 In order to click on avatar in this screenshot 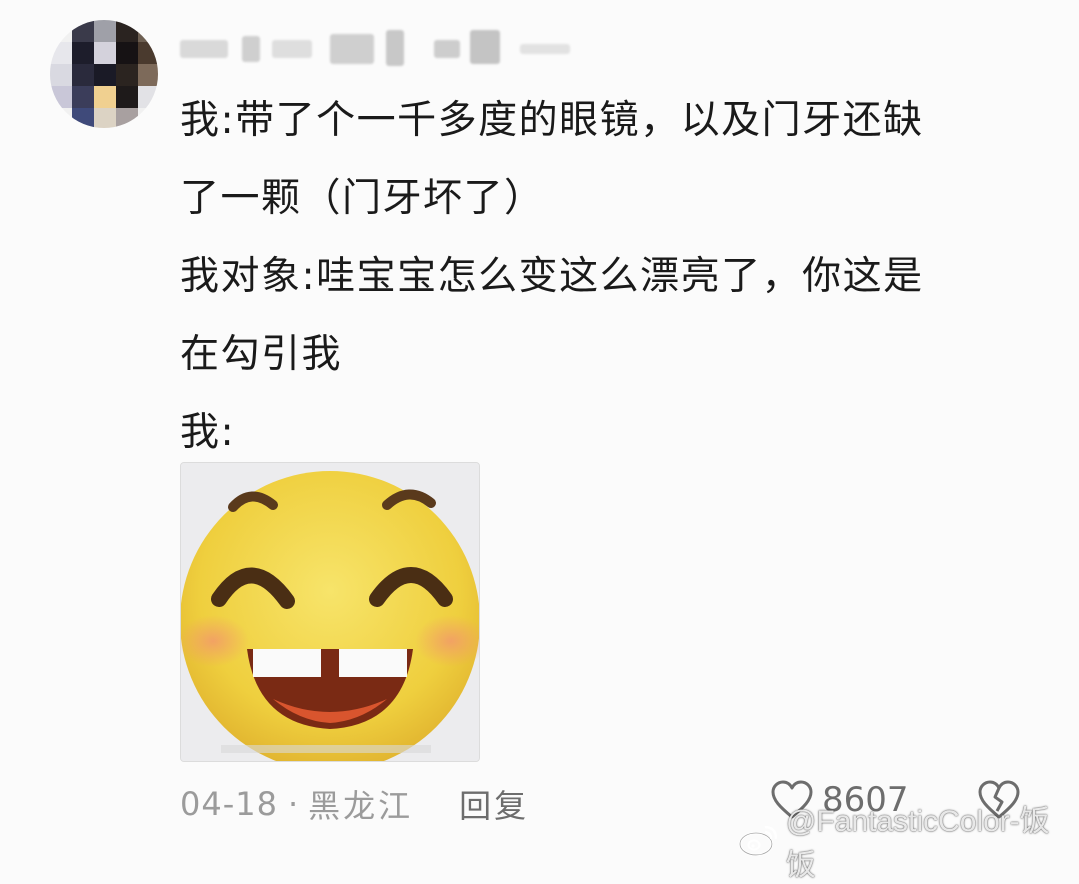, I will do `click(104, 74)`.